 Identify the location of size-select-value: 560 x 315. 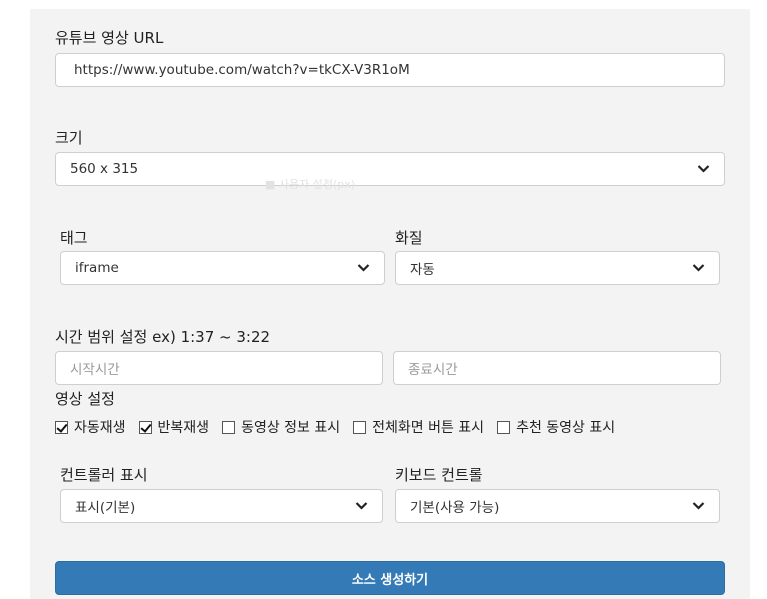
(104, 169).